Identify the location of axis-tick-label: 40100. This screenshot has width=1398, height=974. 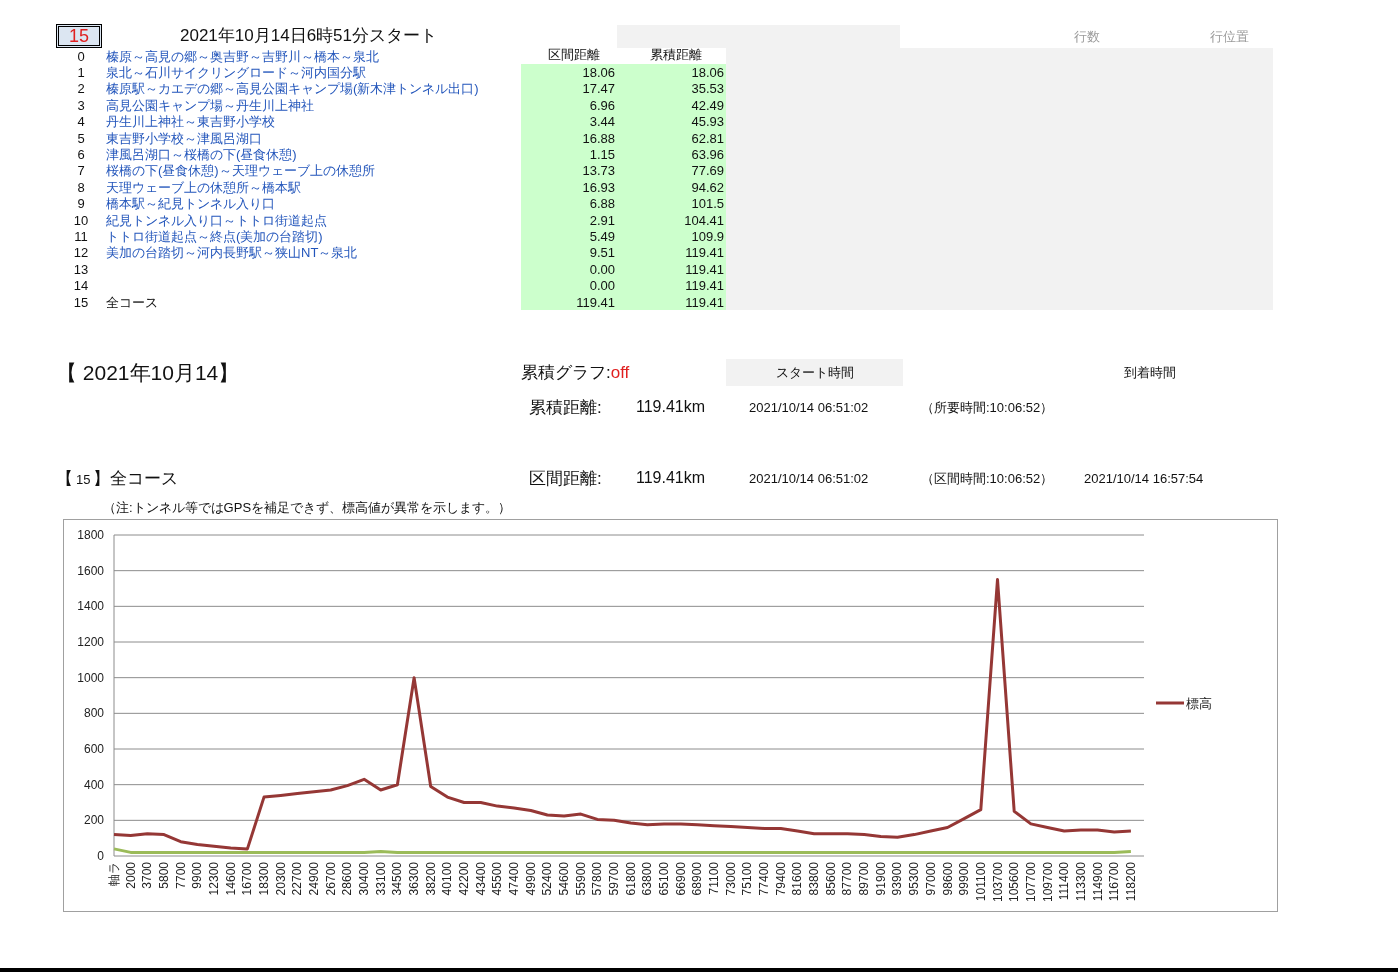
(447, 879).